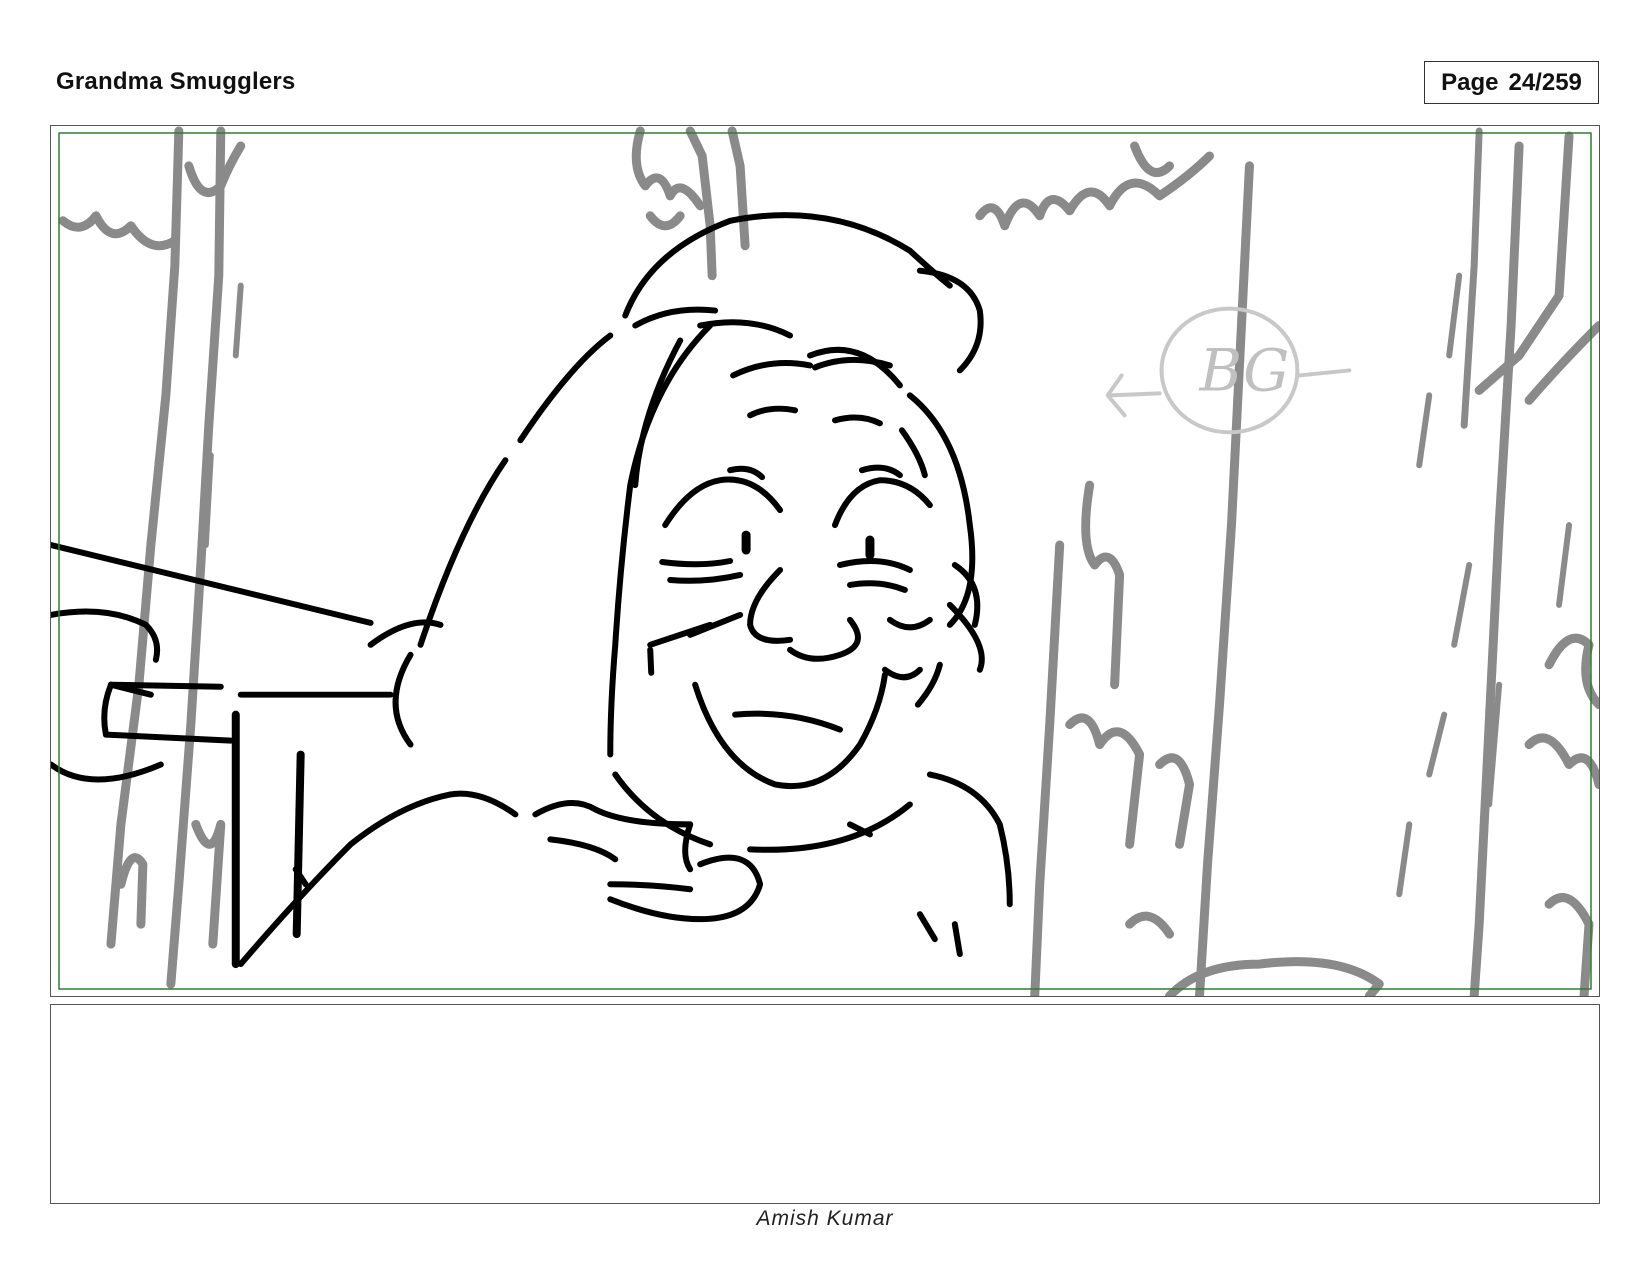 The image size is (1650, 1275). I want to click on watermark-logo: BG, so click(1228, 370).